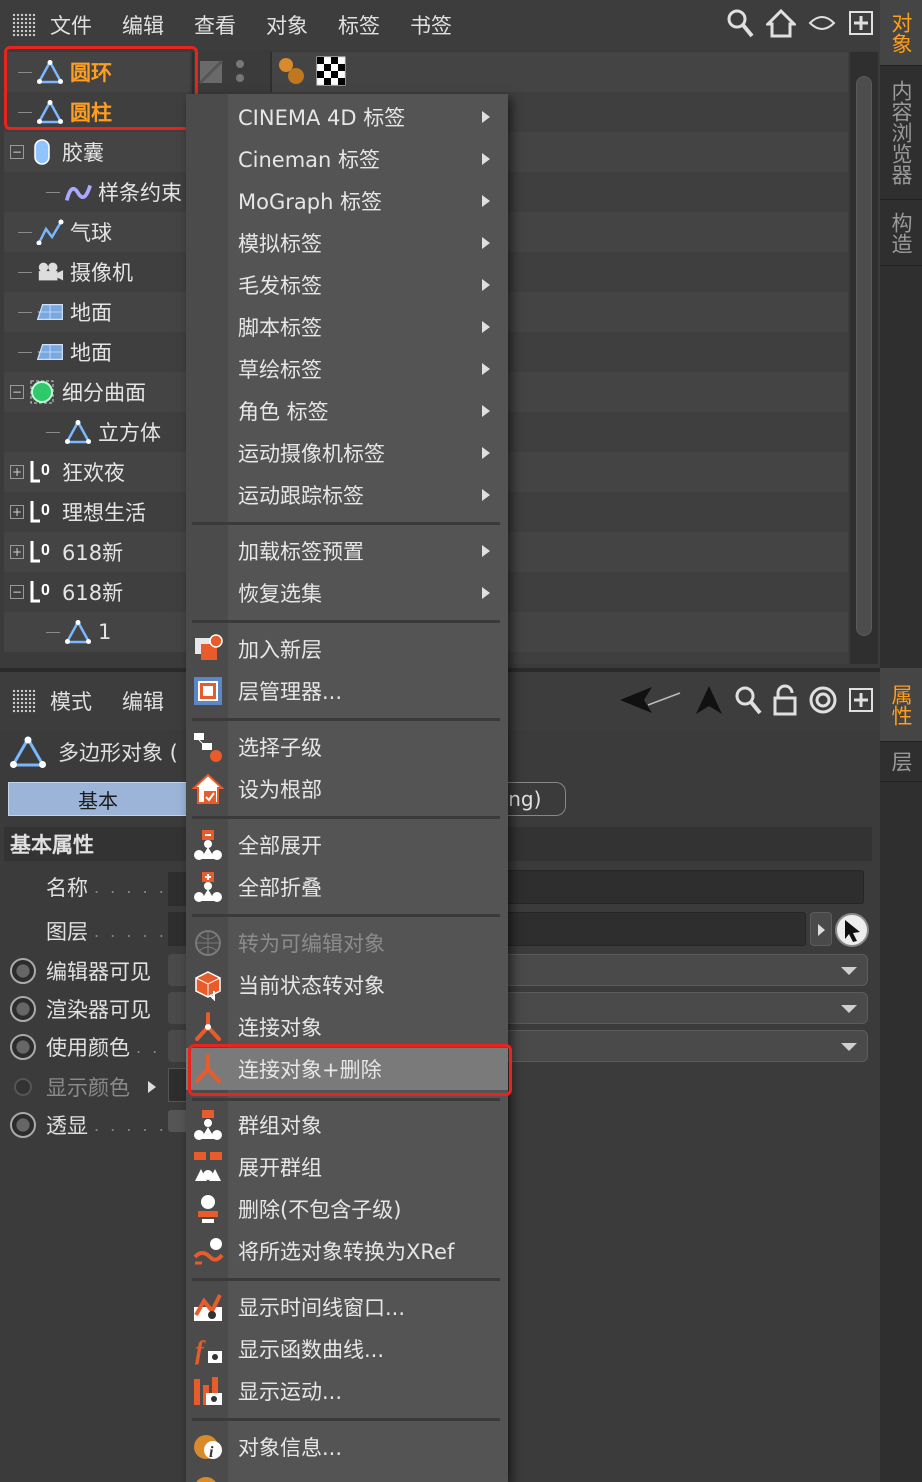 The width and height of the screenshot is (922, 1482). Describe the element at coordinates (97, 592) in the screenshot. I see `tree-item-618-b: − 0 618新` at that location.